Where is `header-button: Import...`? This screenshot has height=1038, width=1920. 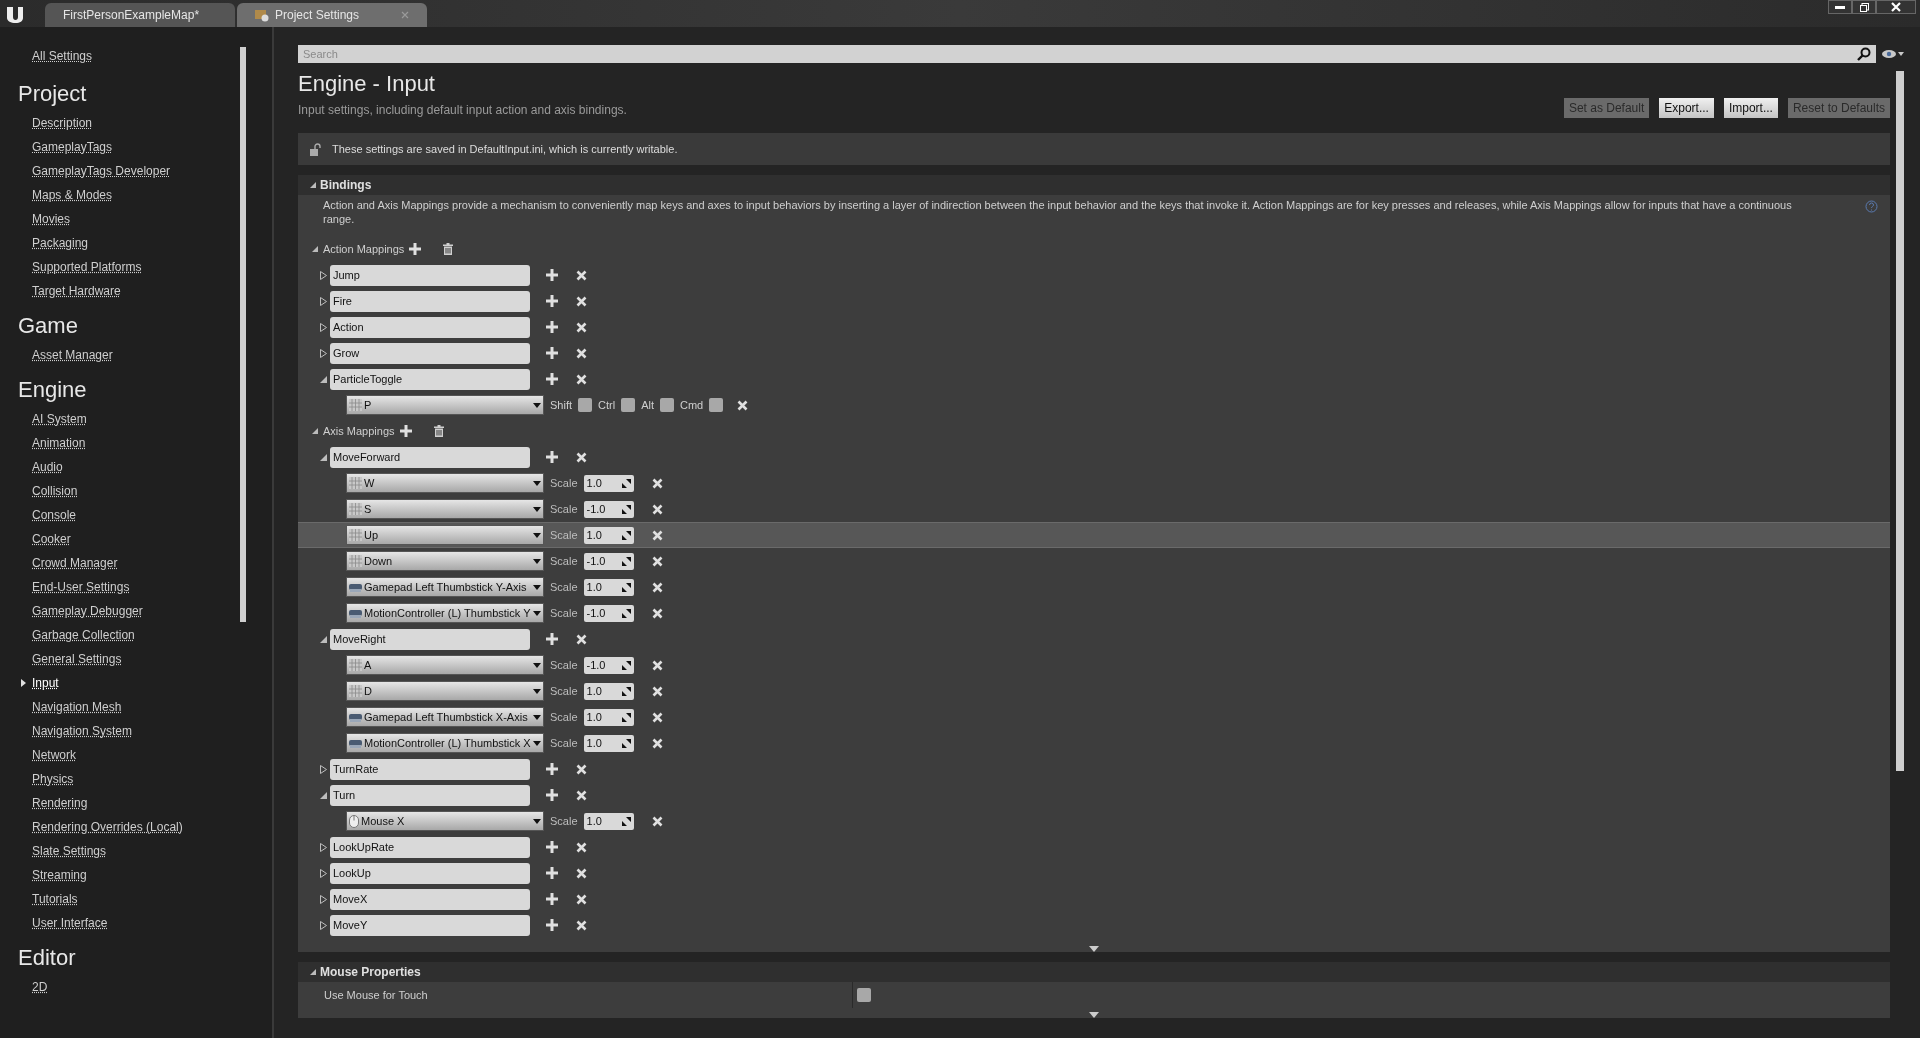 header-button: Import... is located at coordinates (1750, 108).